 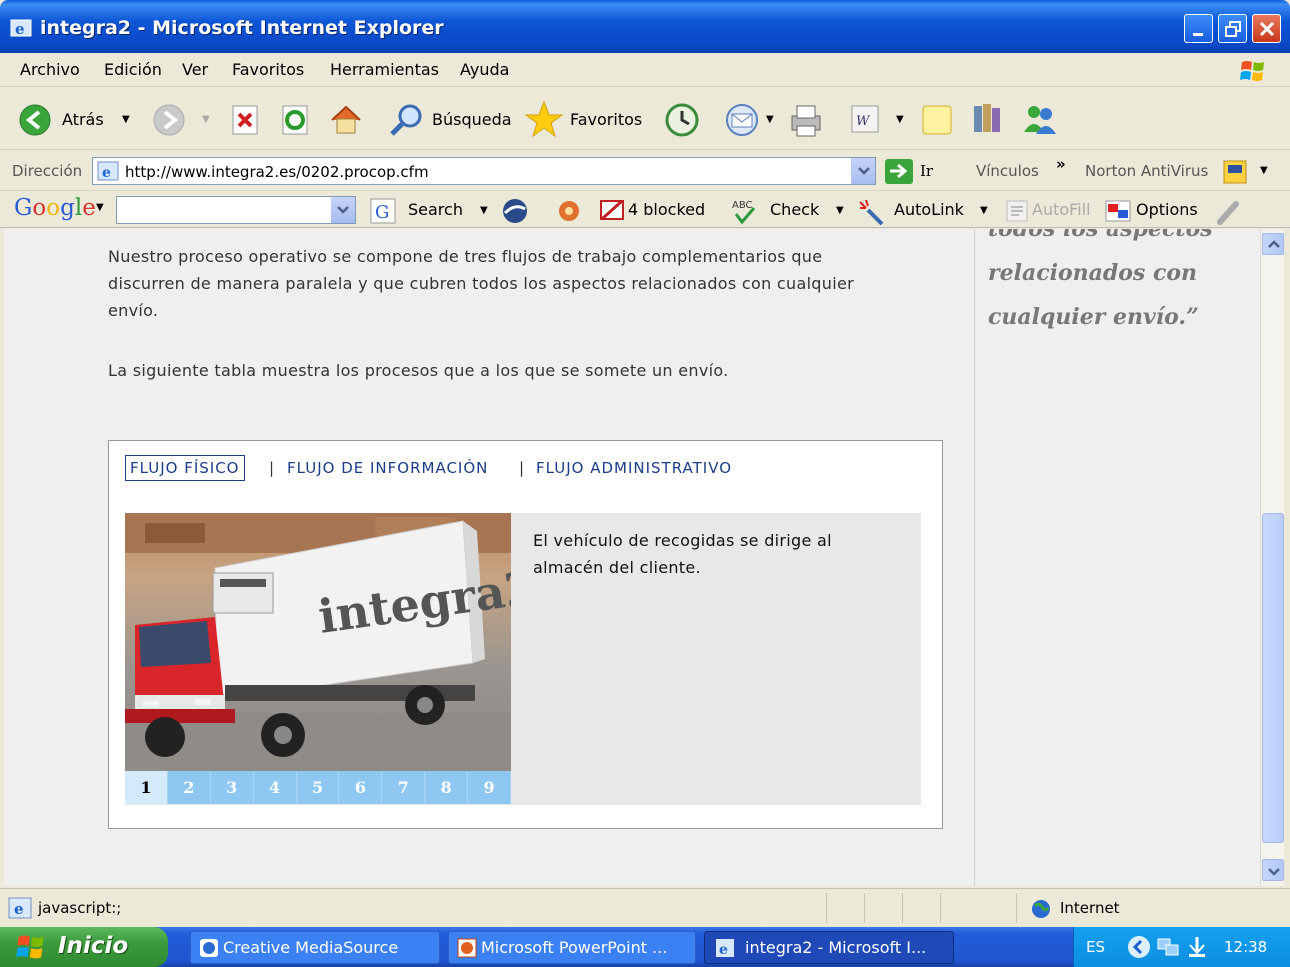 What do you see at coordinates (1061, 209) in the screenshot?
I see `autofill-button: AutoFill` at bounding box center [1061, 209].